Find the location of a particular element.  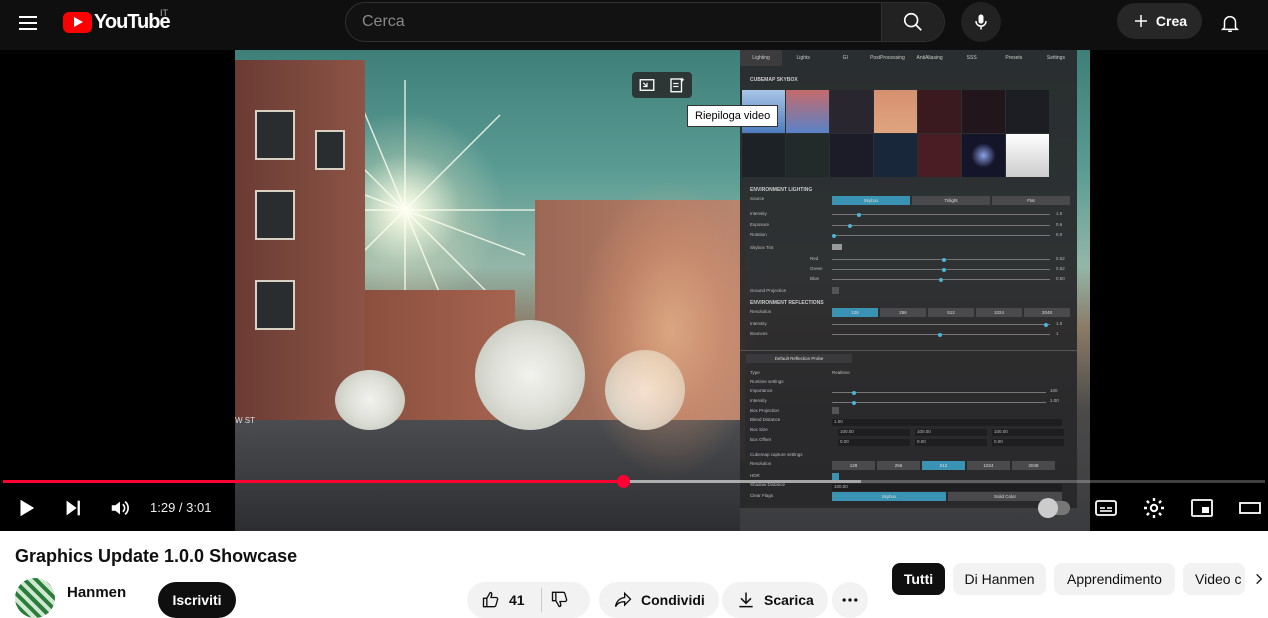

resolution-option: 512 is located at coordinates (951, 312).